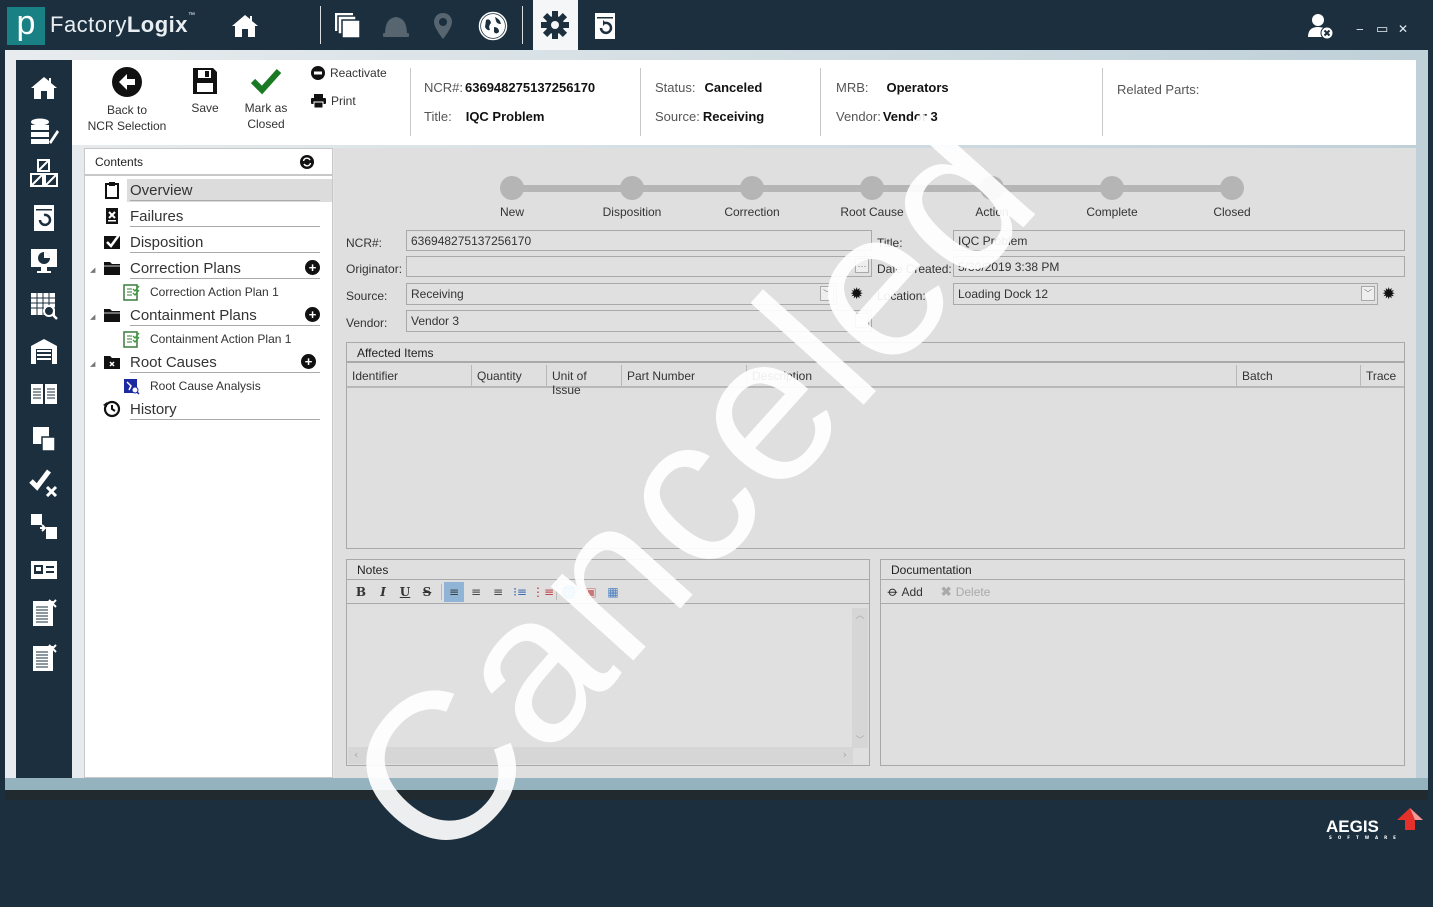  What do you see at coordinates (733, 116) in the screenshot?
I see `header-source-value: Receiving` at bounding box center [733, 116].